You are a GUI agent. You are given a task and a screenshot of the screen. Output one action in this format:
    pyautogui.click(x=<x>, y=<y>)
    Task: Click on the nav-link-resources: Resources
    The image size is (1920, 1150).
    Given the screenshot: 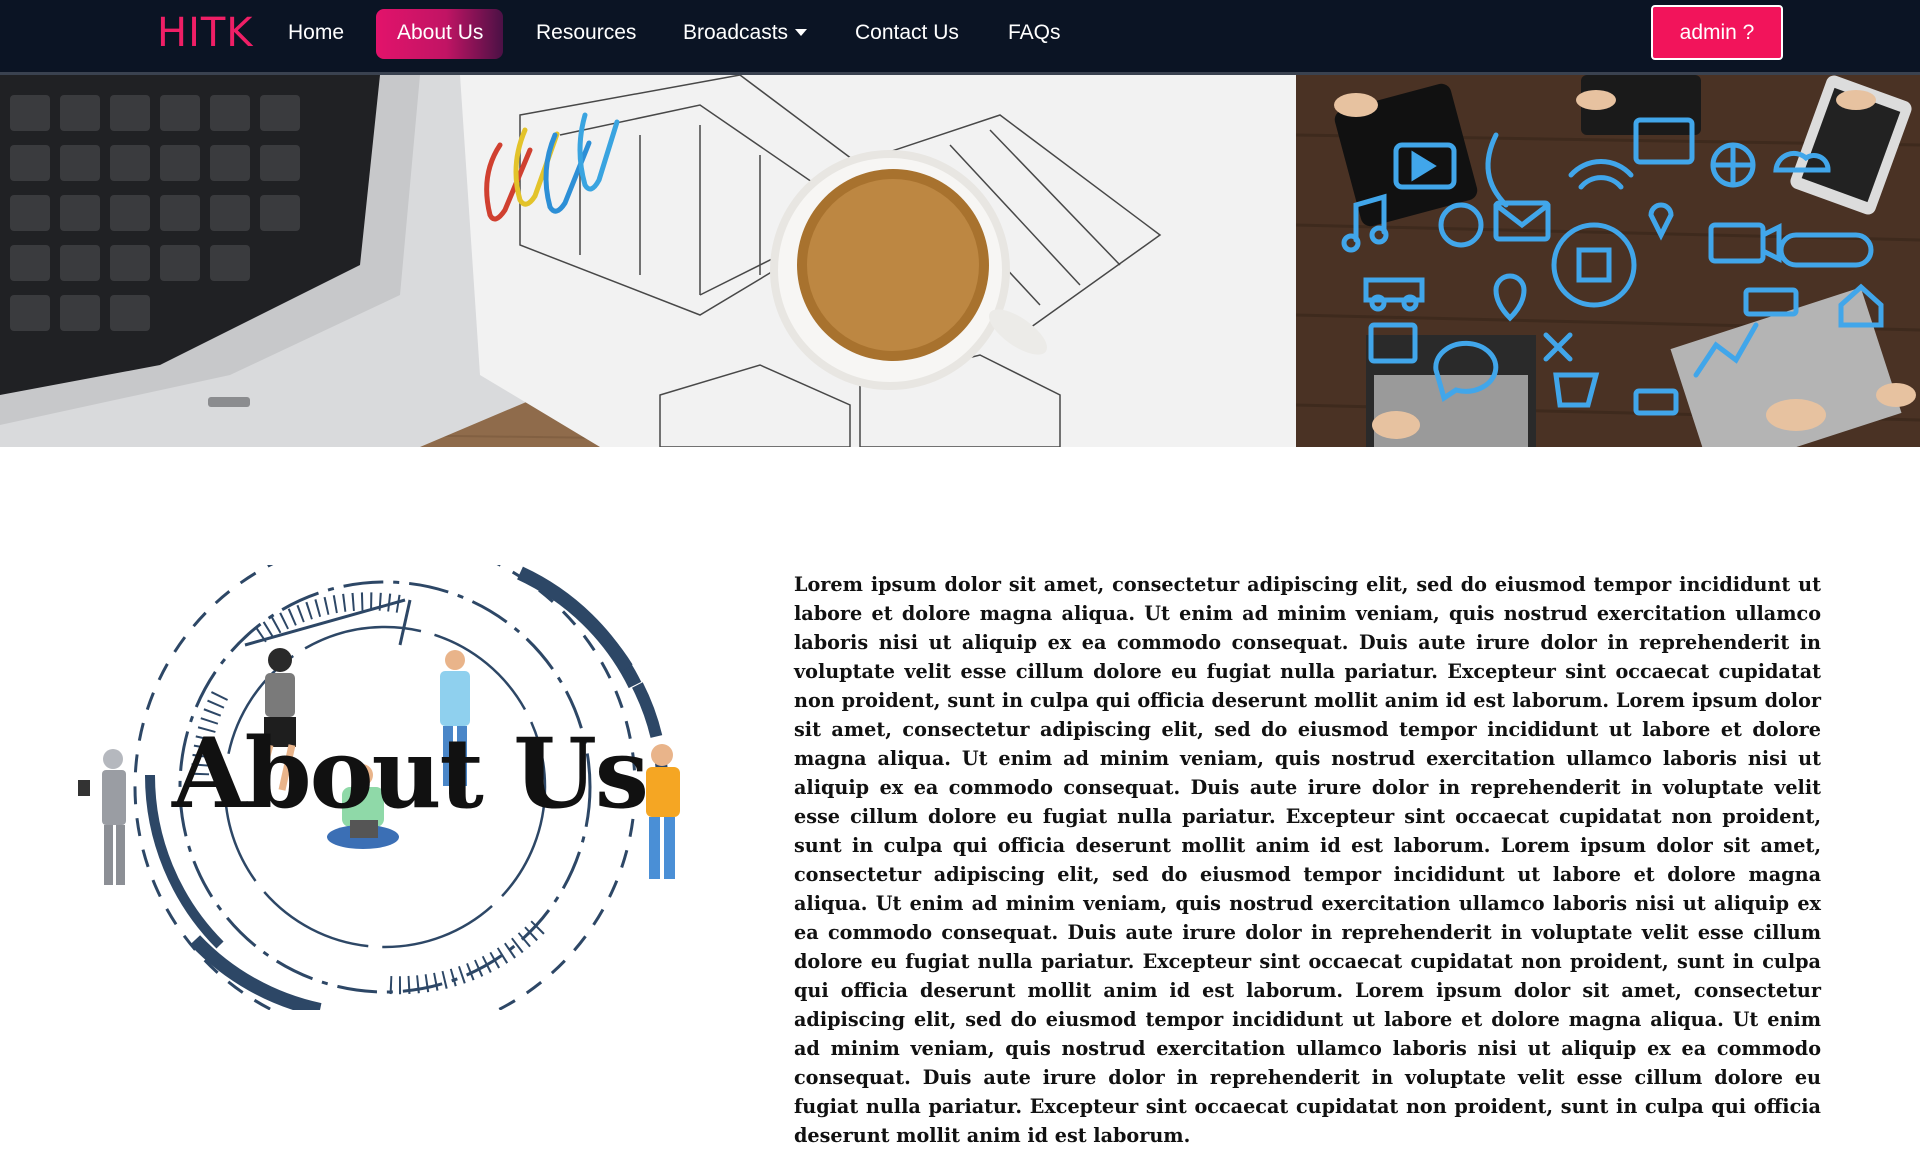 What is the action you would take?
    pyautogui.click(x=586, y=36)
    